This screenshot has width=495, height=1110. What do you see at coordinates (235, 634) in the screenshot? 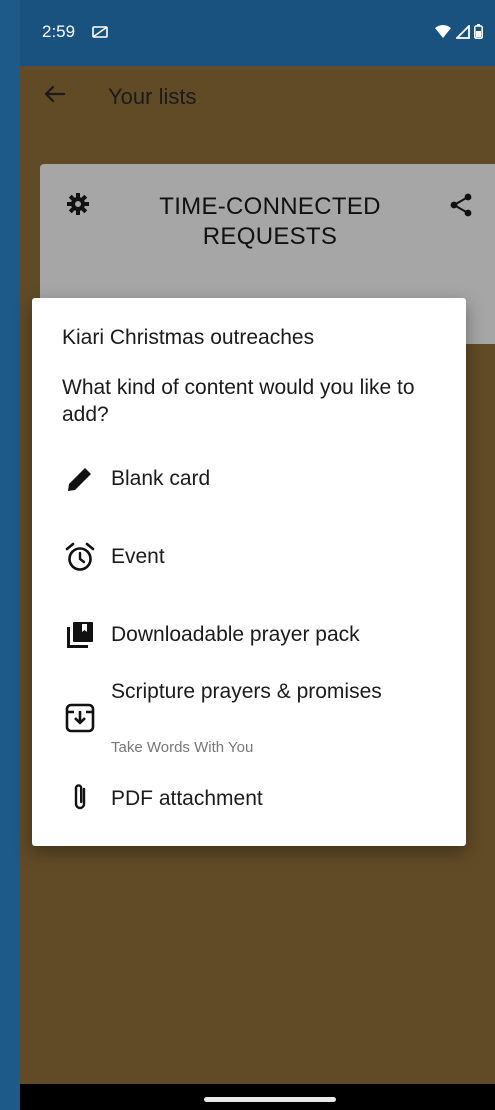
I see `option-label: Downloadable prayer pack` at bounding box center [235, 634].